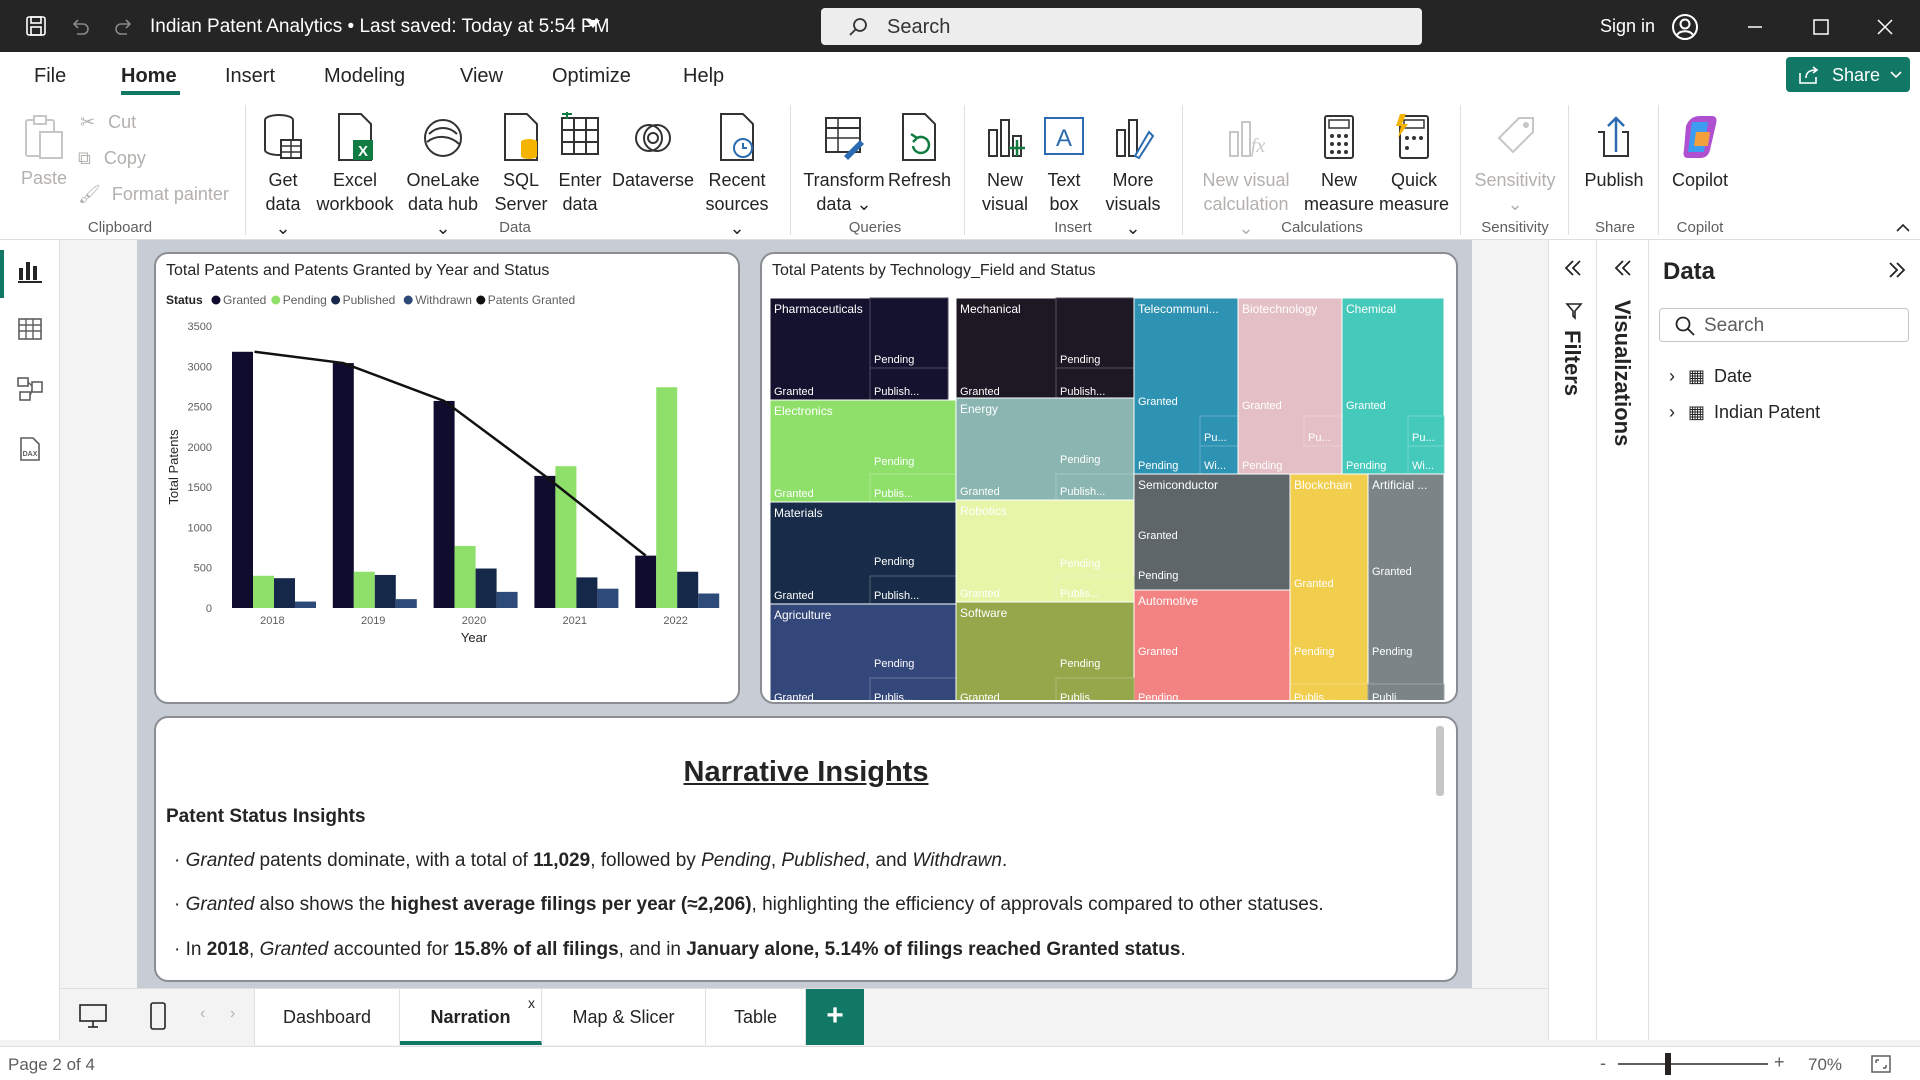  Describe the element at coordinates (124, 26) in the screenshot. I see `redo-icon` at that location.